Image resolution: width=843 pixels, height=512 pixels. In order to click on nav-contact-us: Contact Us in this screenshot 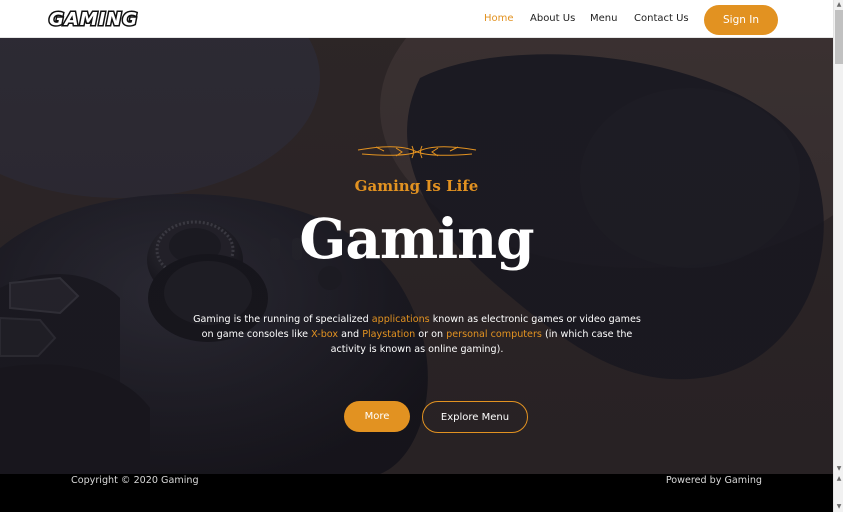, I will do `click(661, 18)`.